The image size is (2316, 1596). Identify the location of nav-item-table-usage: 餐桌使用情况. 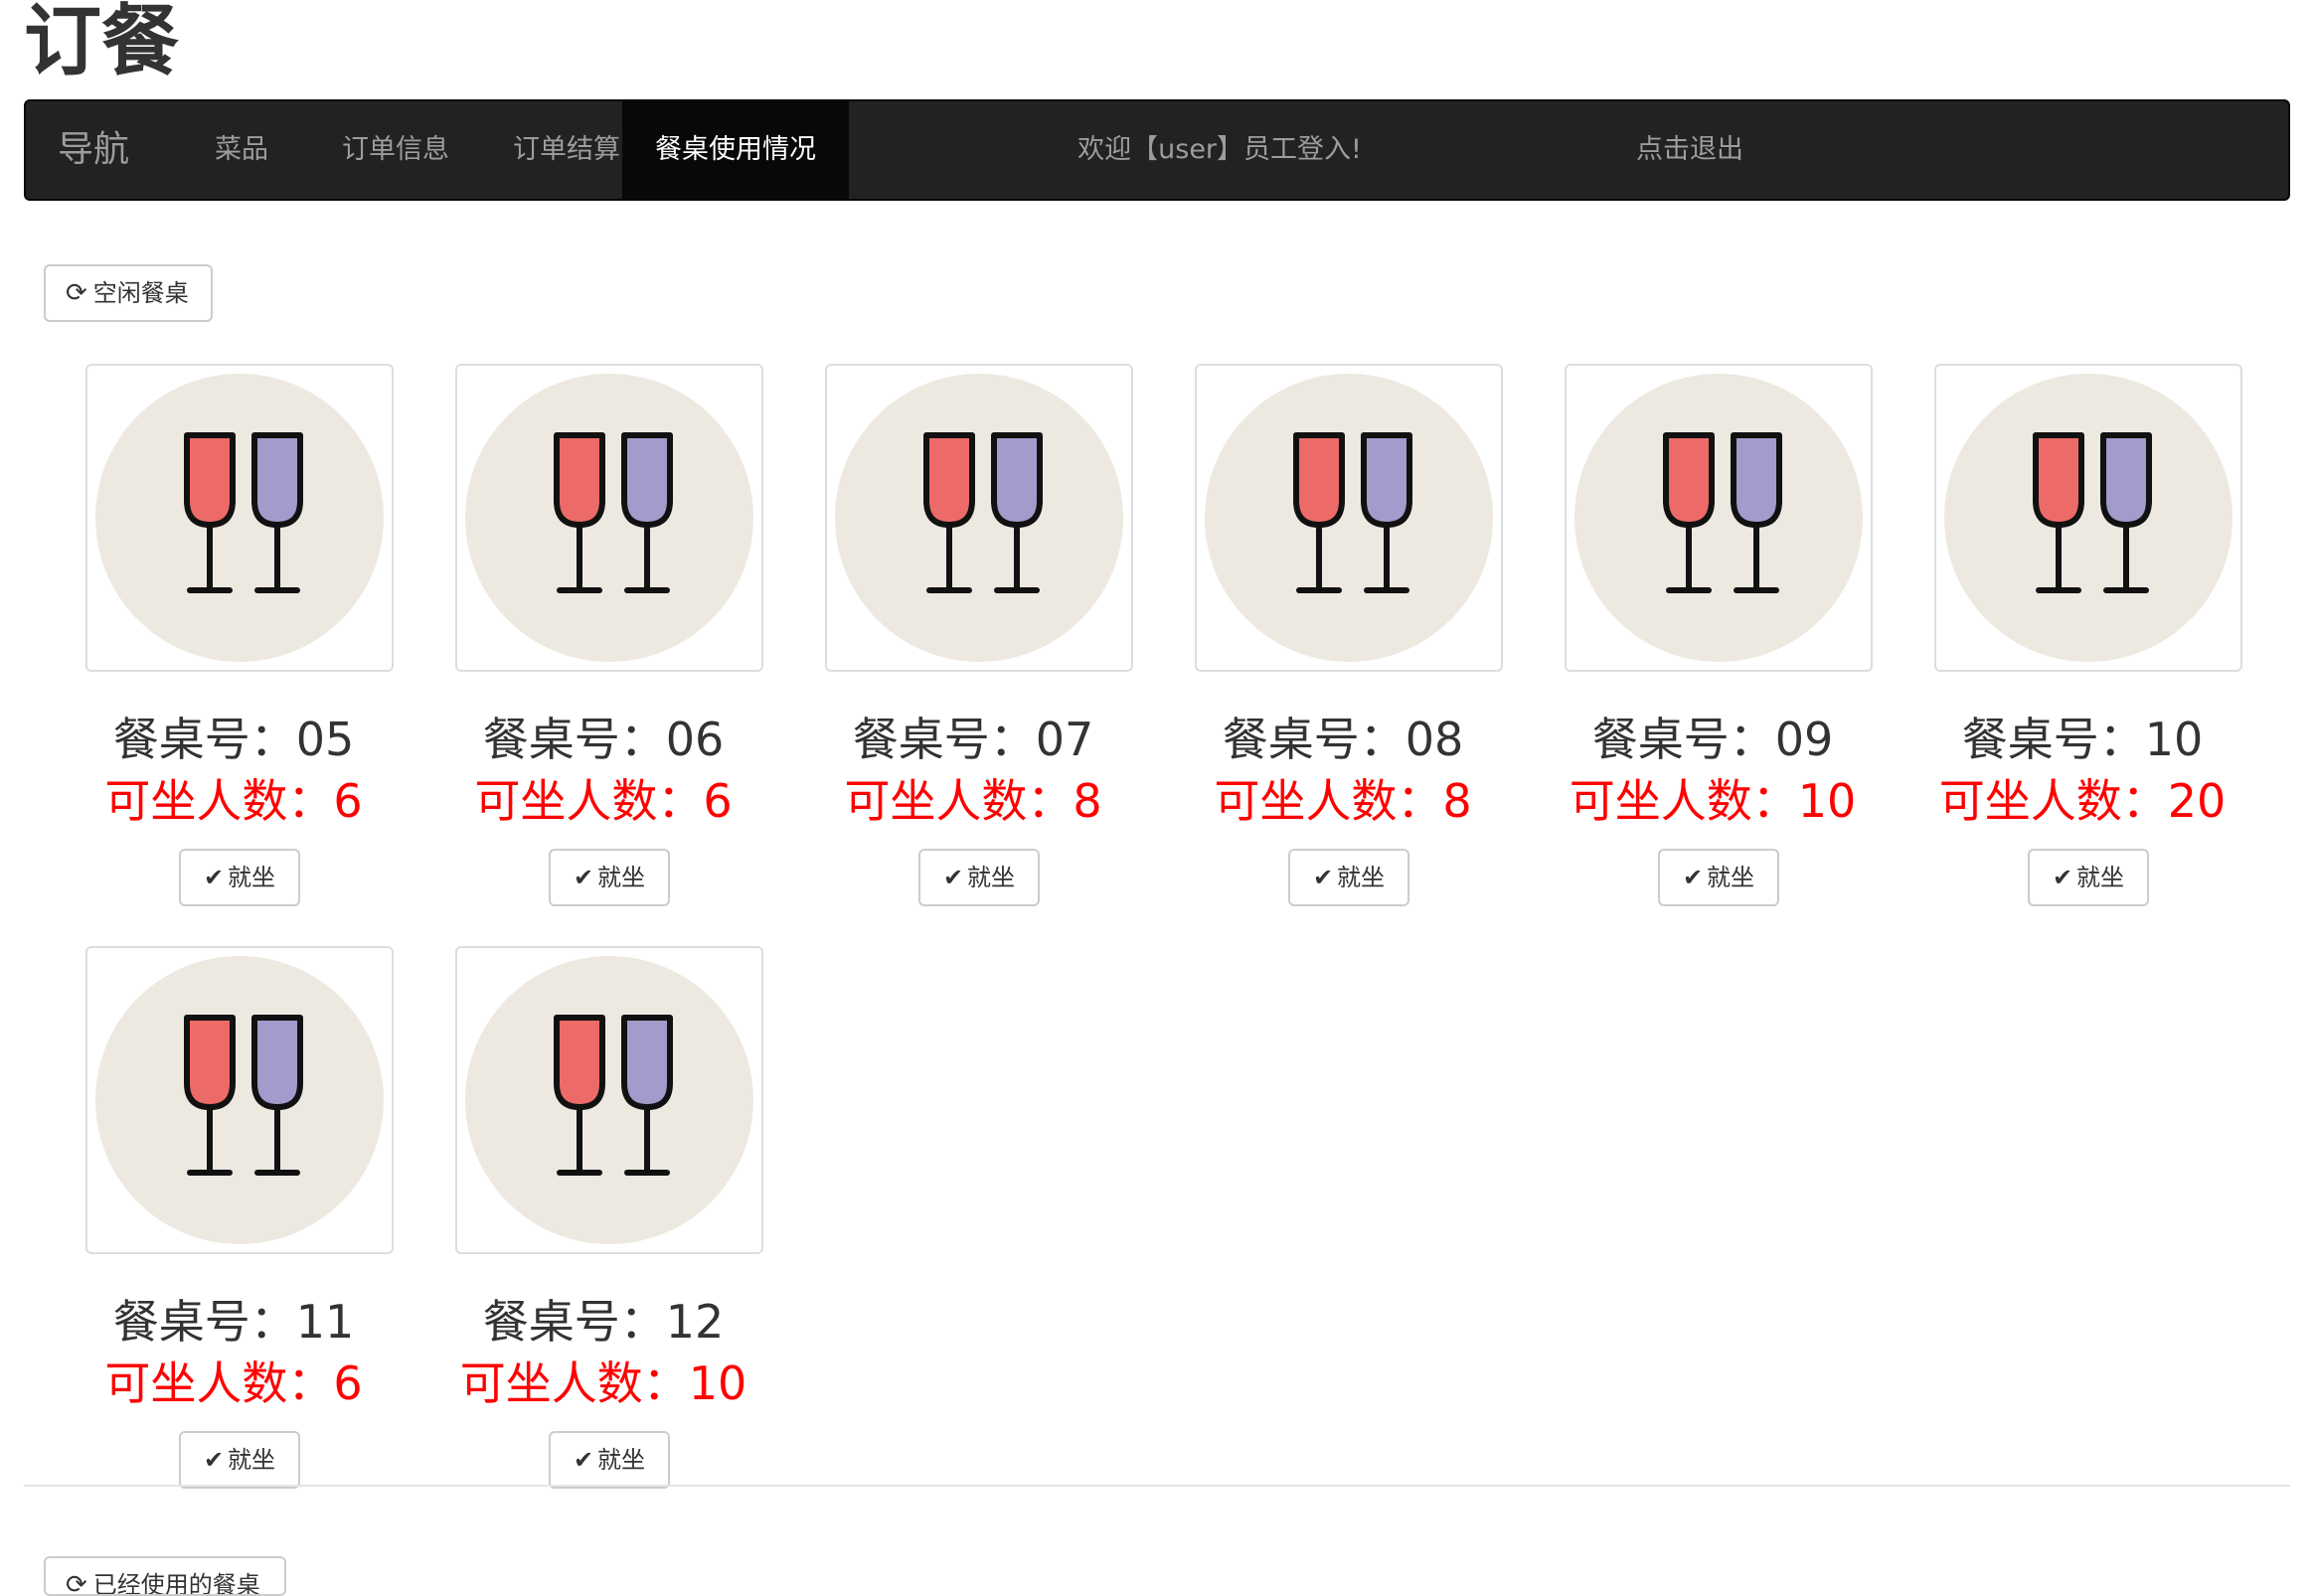
(735, 150).